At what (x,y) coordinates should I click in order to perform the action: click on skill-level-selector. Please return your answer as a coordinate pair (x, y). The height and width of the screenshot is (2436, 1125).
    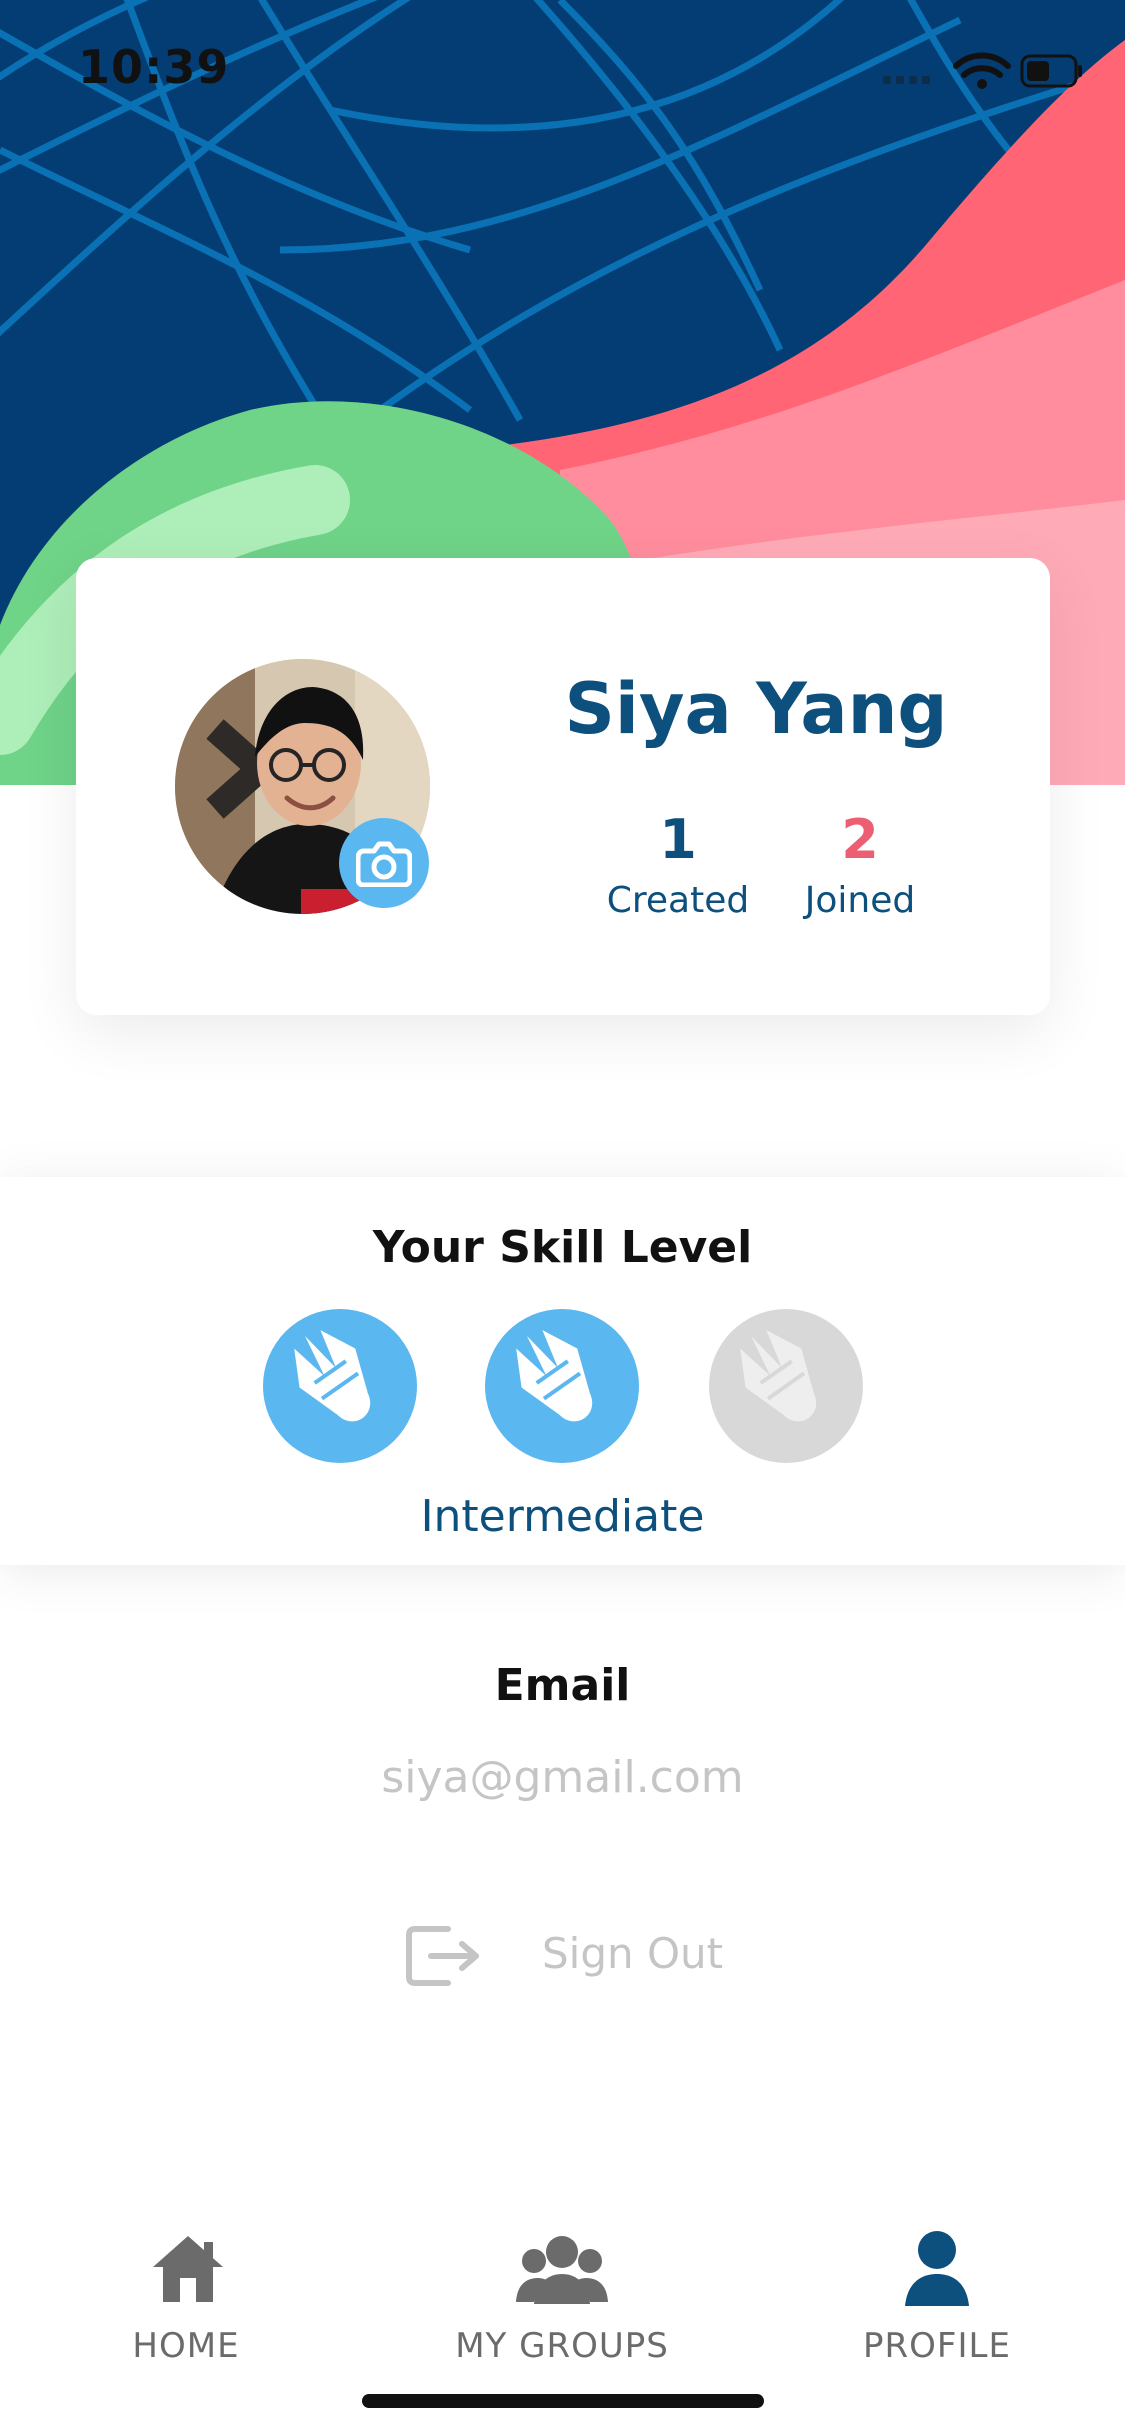
    Looking at the image, I should click on (563, 1386).